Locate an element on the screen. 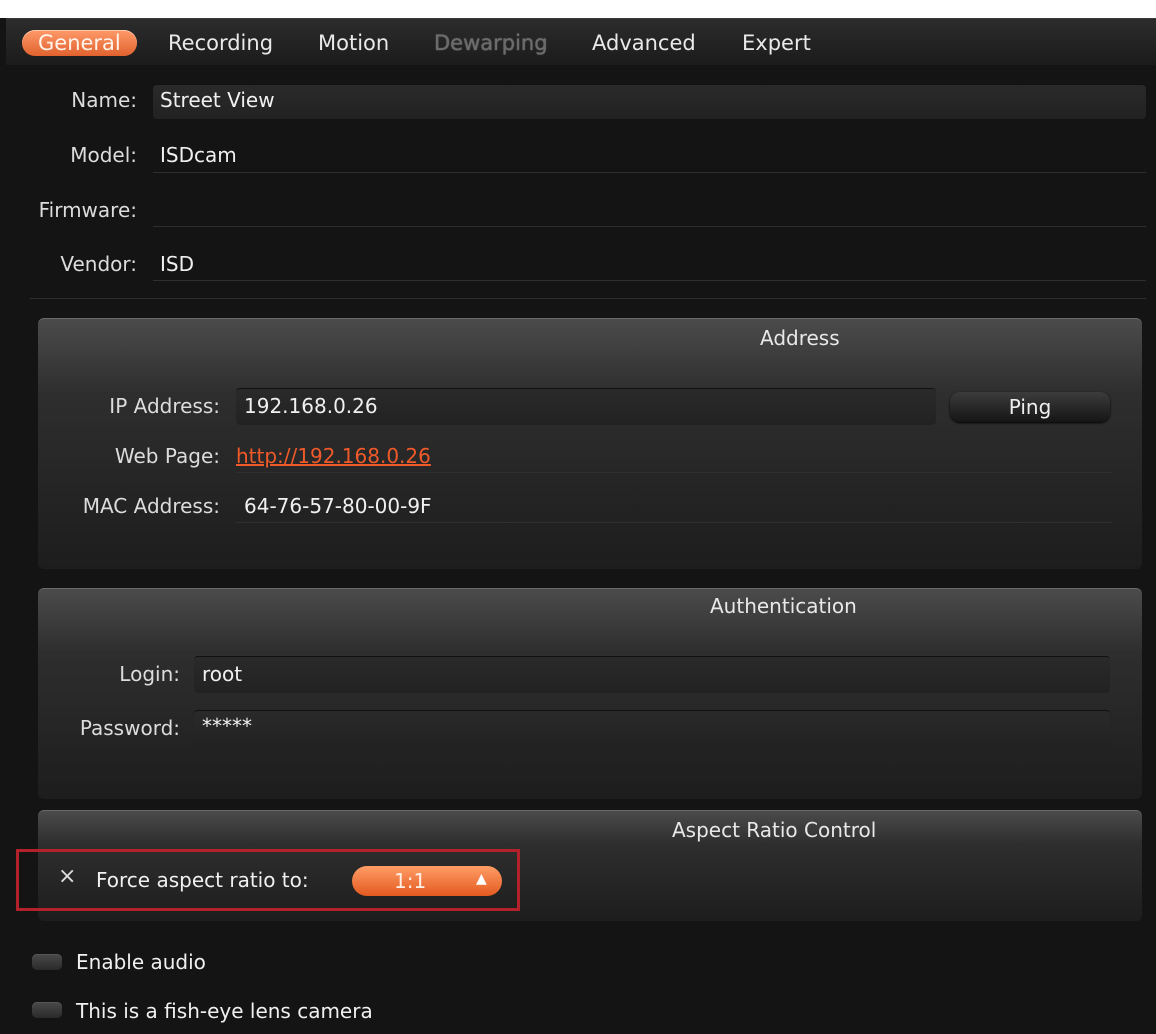 The image size is (1156, 1034). login-field-bg is located at coordinates (652, 674).